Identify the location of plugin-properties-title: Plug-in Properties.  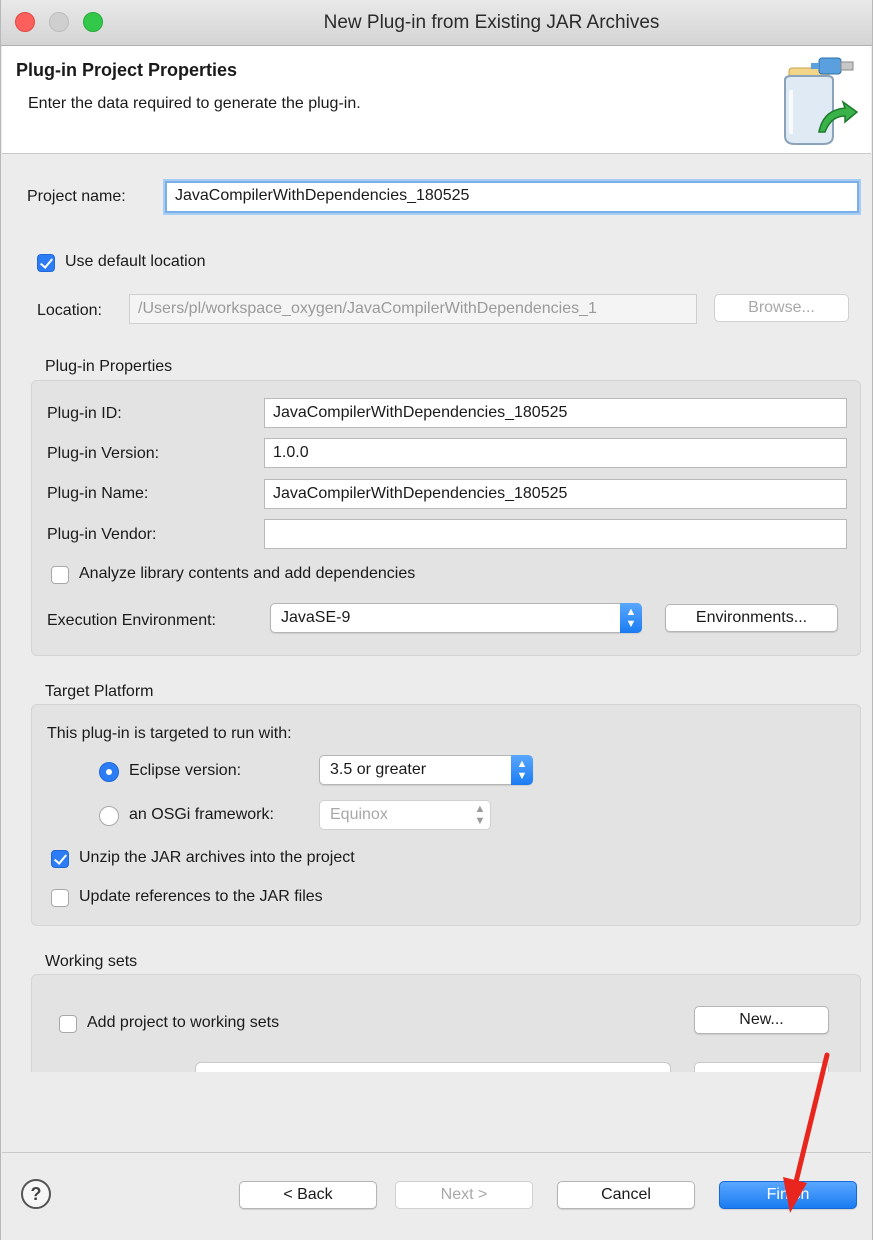
(109, 366).